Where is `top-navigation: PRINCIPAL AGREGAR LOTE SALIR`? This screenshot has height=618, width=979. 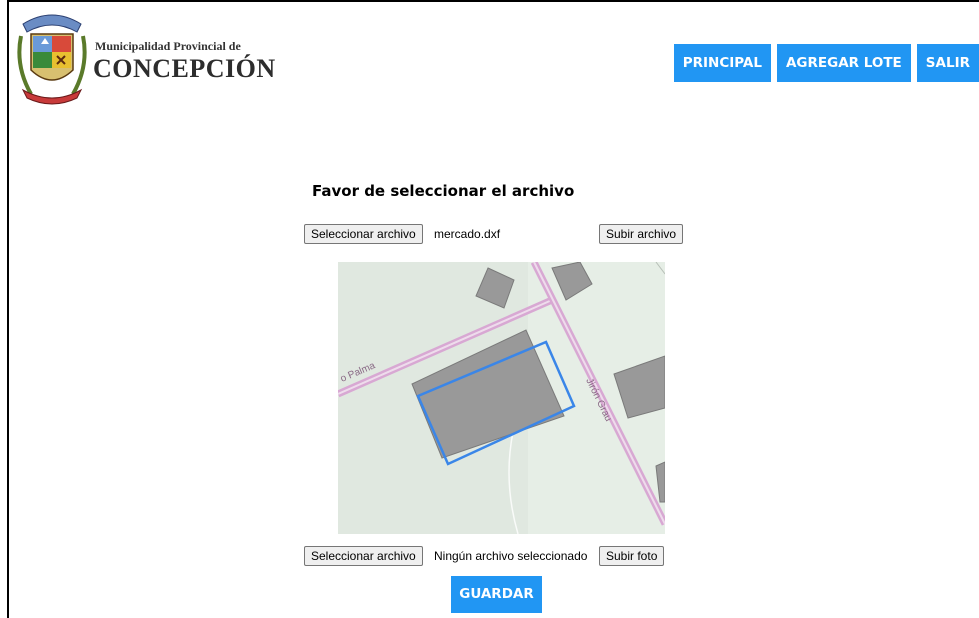
top-navigation: PRINCIPAL AGREGAR LOTE SALIR is located at coordinates (826, 63).